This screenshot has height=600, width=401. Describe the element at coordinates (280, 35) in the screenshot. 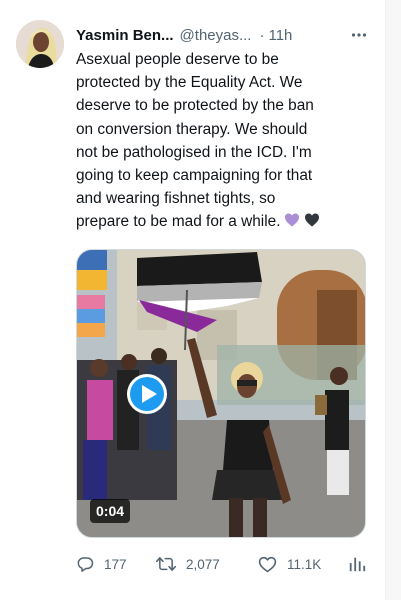

I see `timestamp: 11h` at that location.